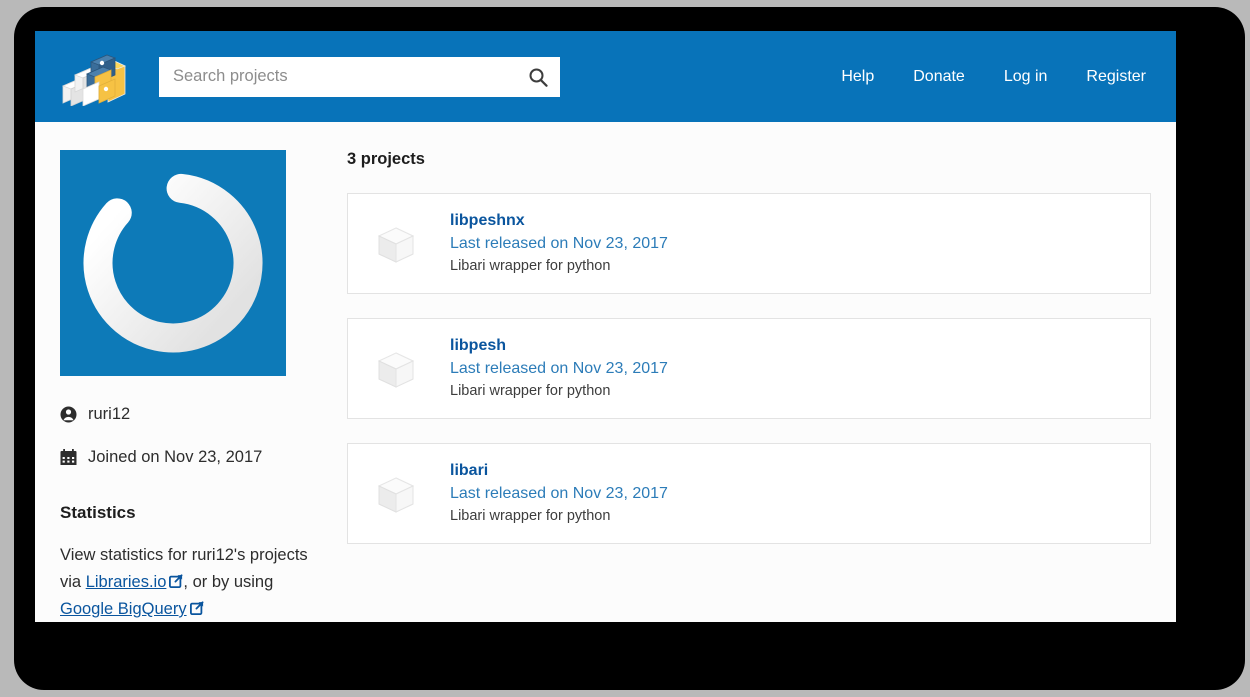  Describe the element at coordinates (192, 414) in the screenshot. I see `username-row: ruri12` at that location.